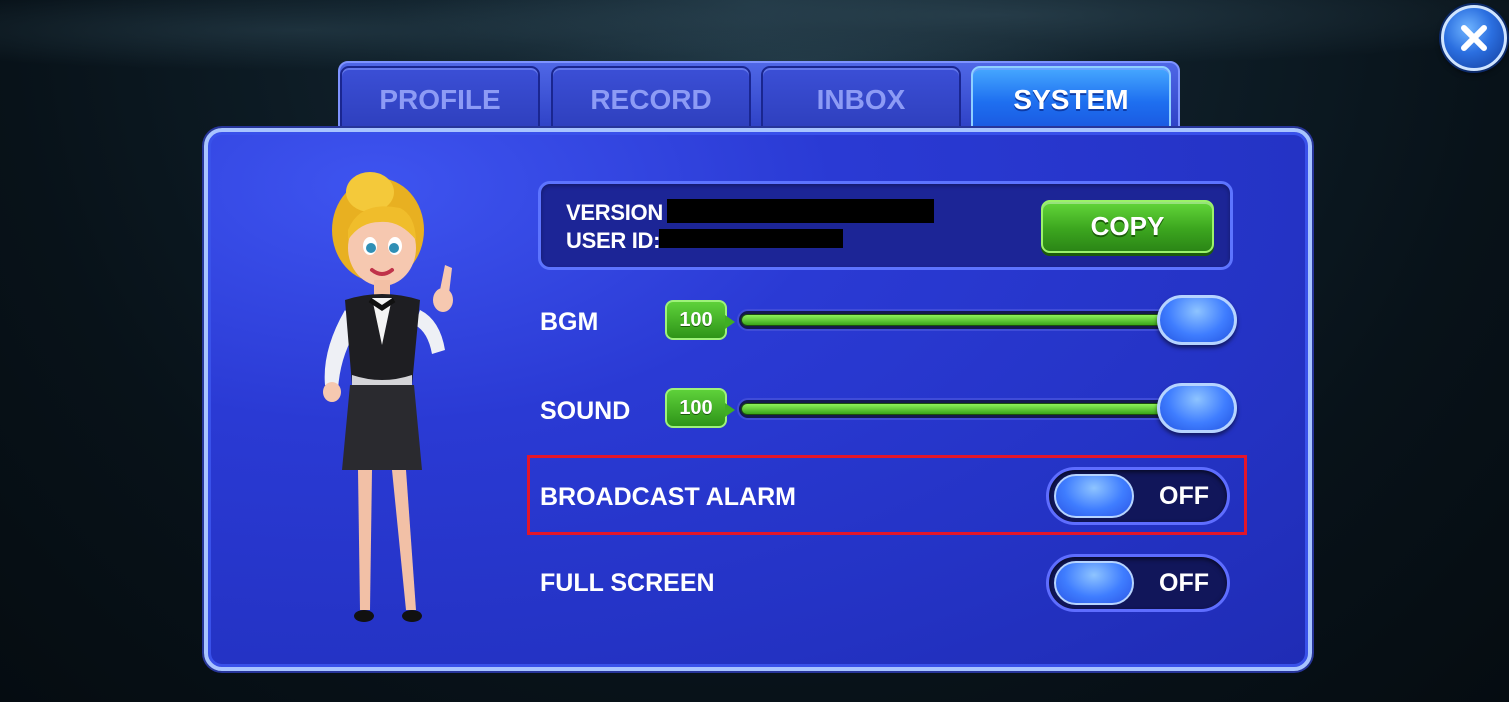 This screenshot has height=702, width=1509. I want to click on broadcast-alarm-toggle-knob, so click(1094, 496).